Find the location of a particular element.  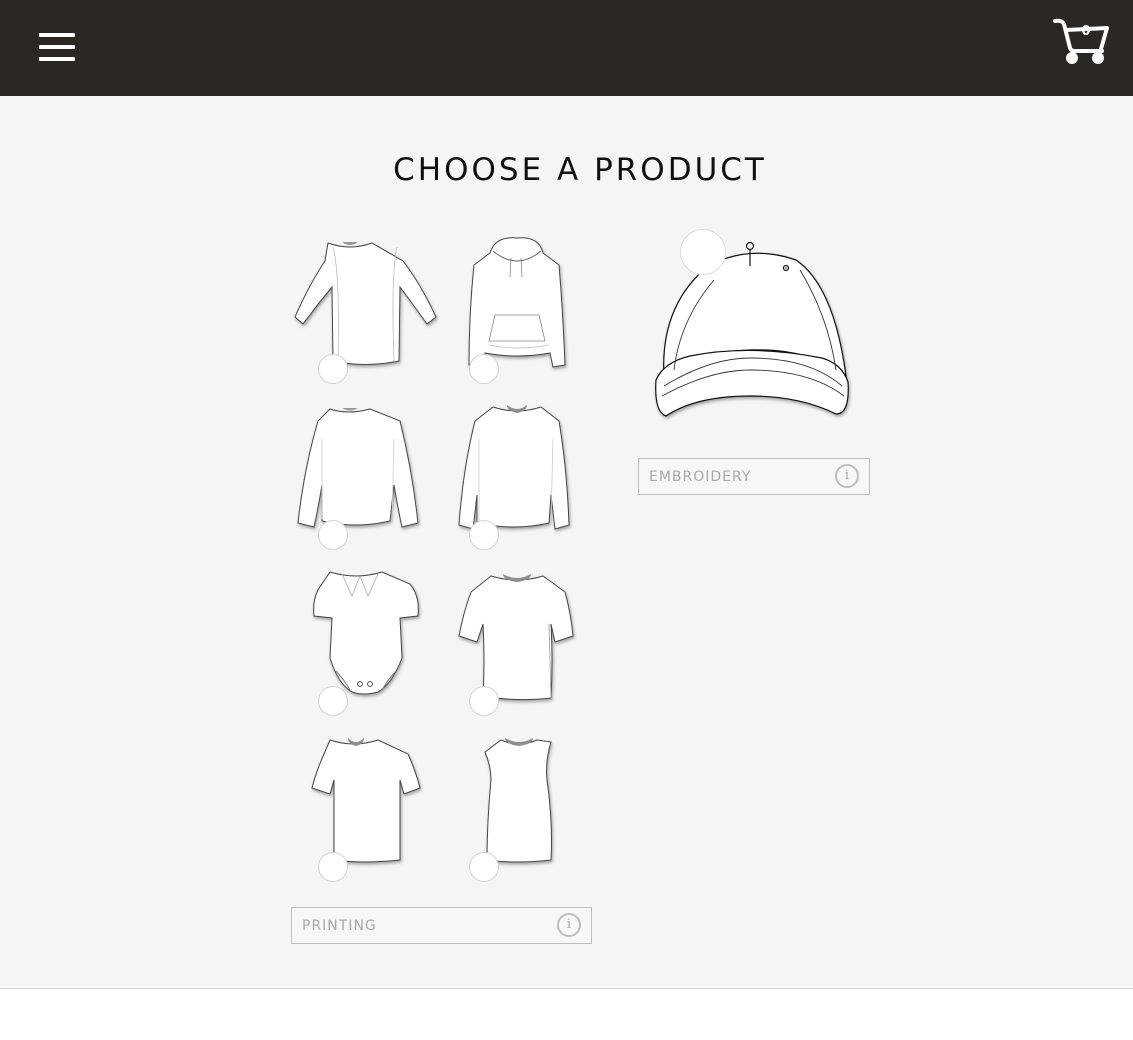

baseball-cap-icon is located at coordinates (755, 331).